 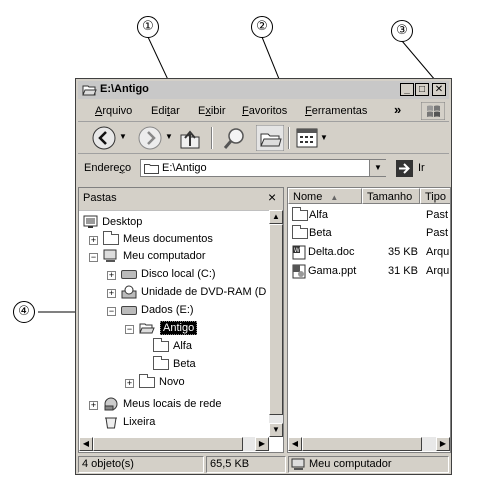 I want to click on address-label: Endereço, so click(x=108, y=168).